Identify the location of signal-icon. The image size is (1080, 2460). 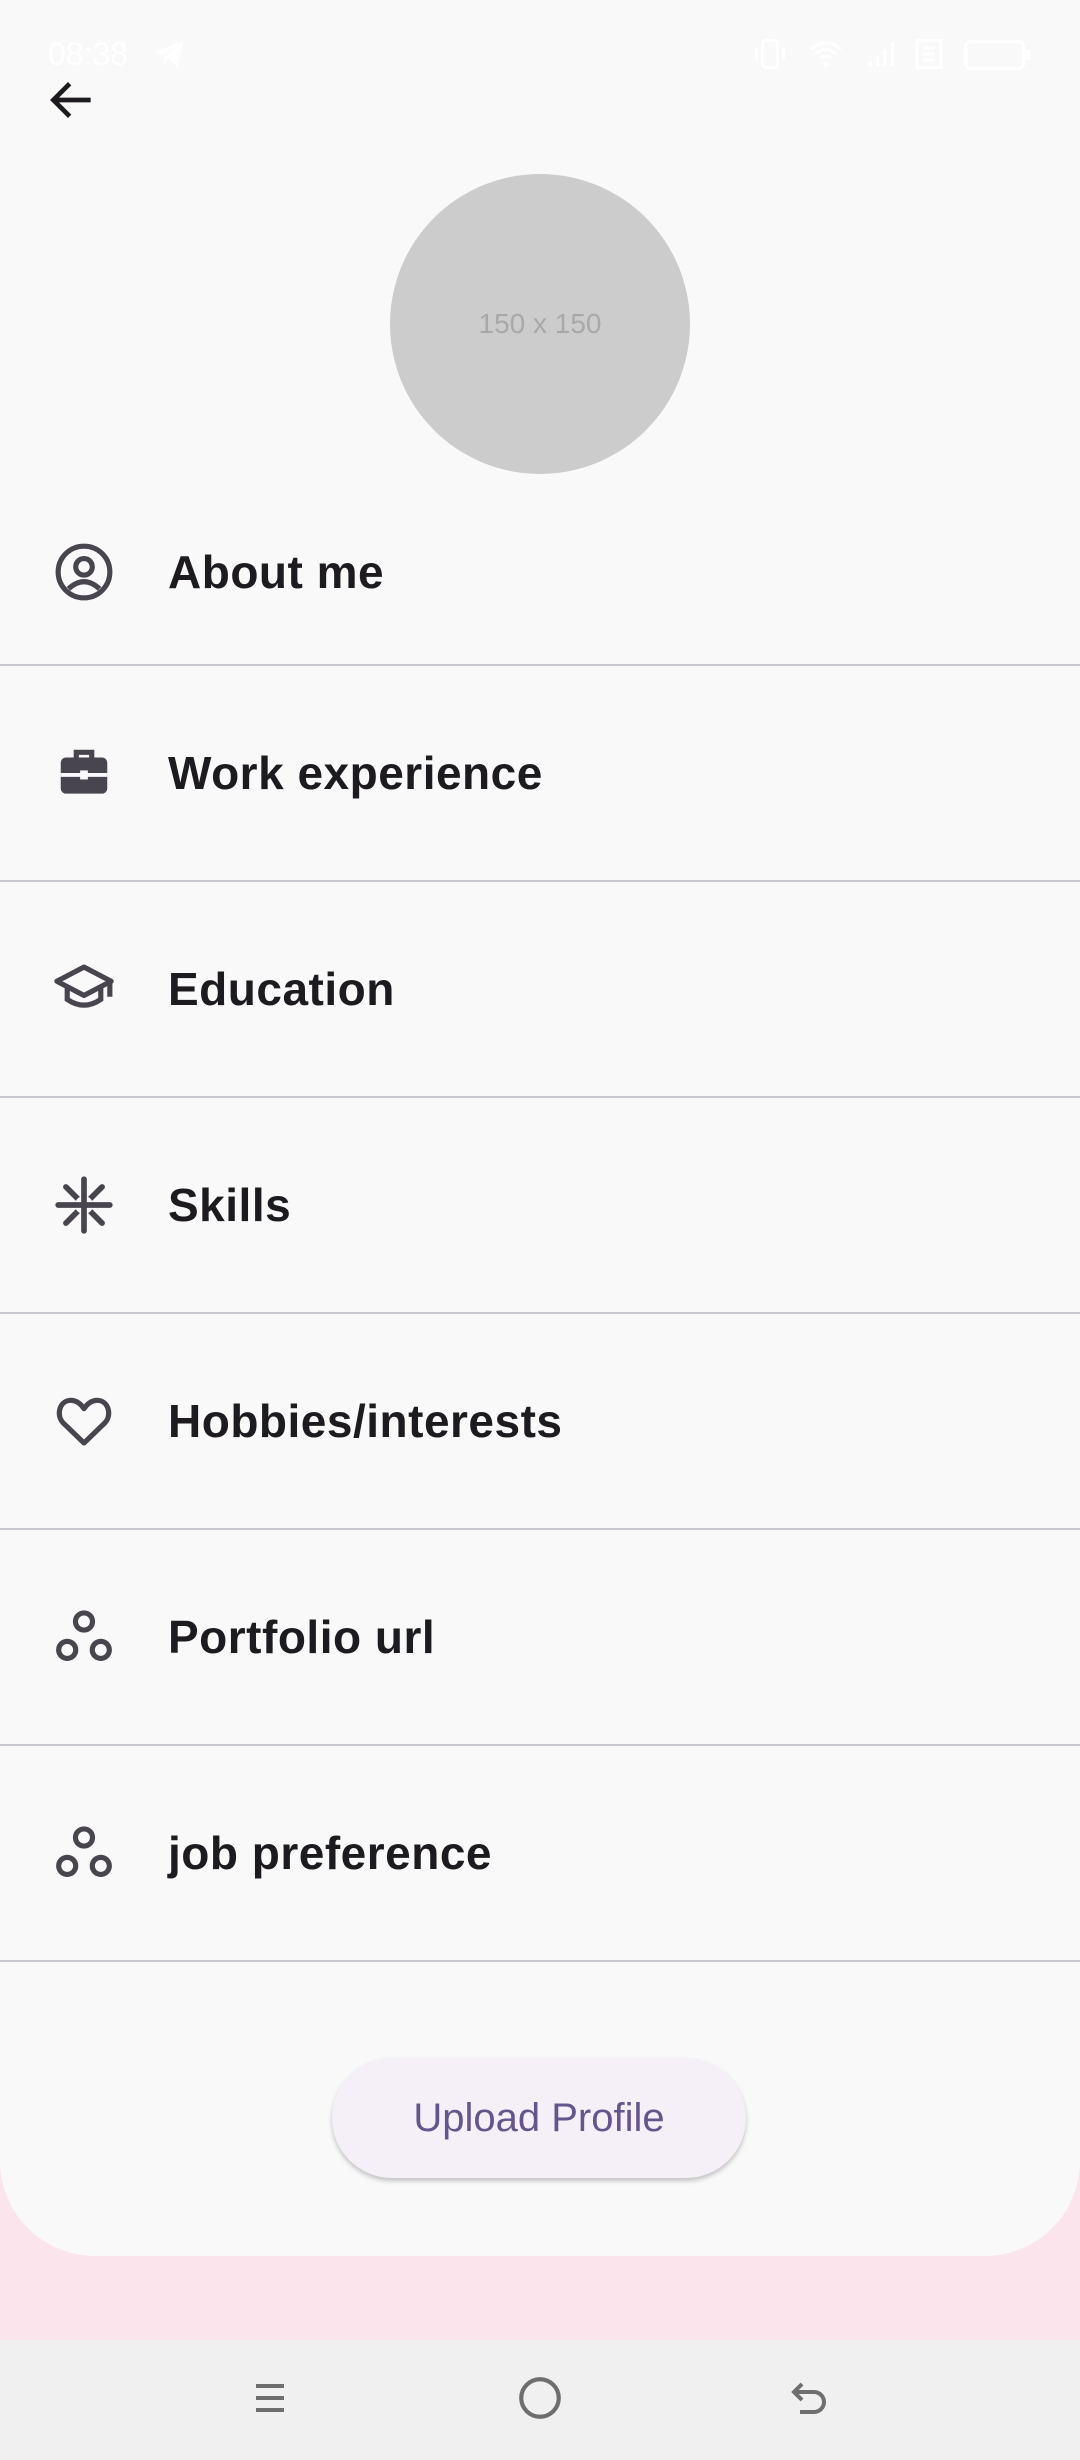
(882, 56).